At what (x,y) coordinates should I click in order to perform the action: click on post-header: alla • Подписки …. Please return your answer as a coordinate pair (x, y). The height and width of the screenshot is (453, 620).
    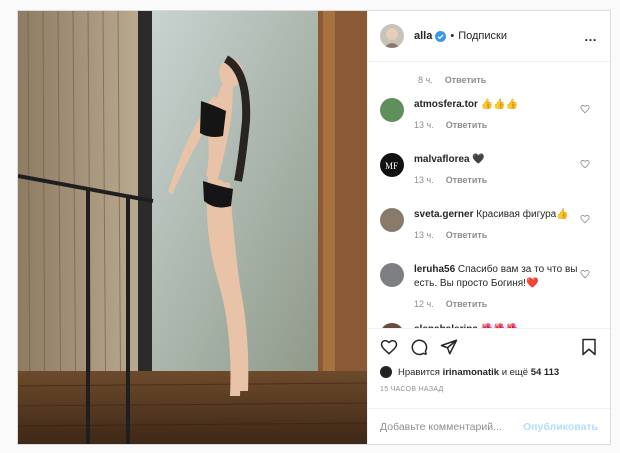
    Looking at the image, I should click on (489, 36).